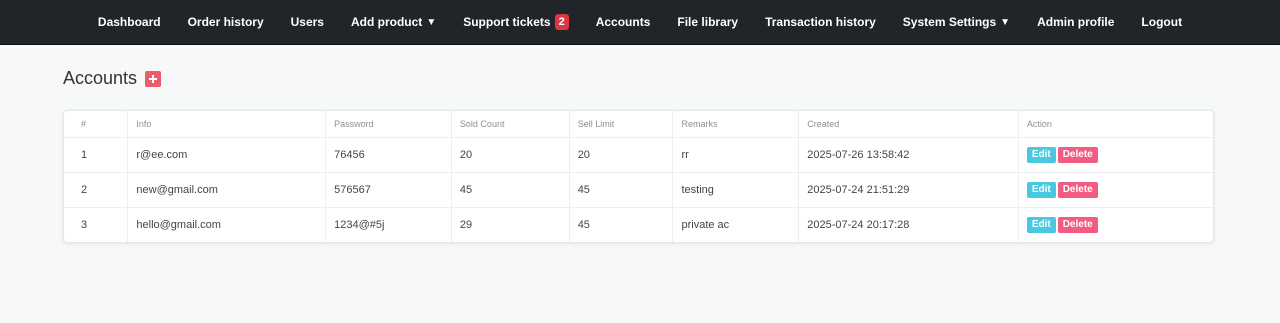 The height and width of the screenshot is (323, 1280). What do you see at coordinates (96, 155) in the screenshot?
I see `row-number: 1` at bounding box center [96, 155].